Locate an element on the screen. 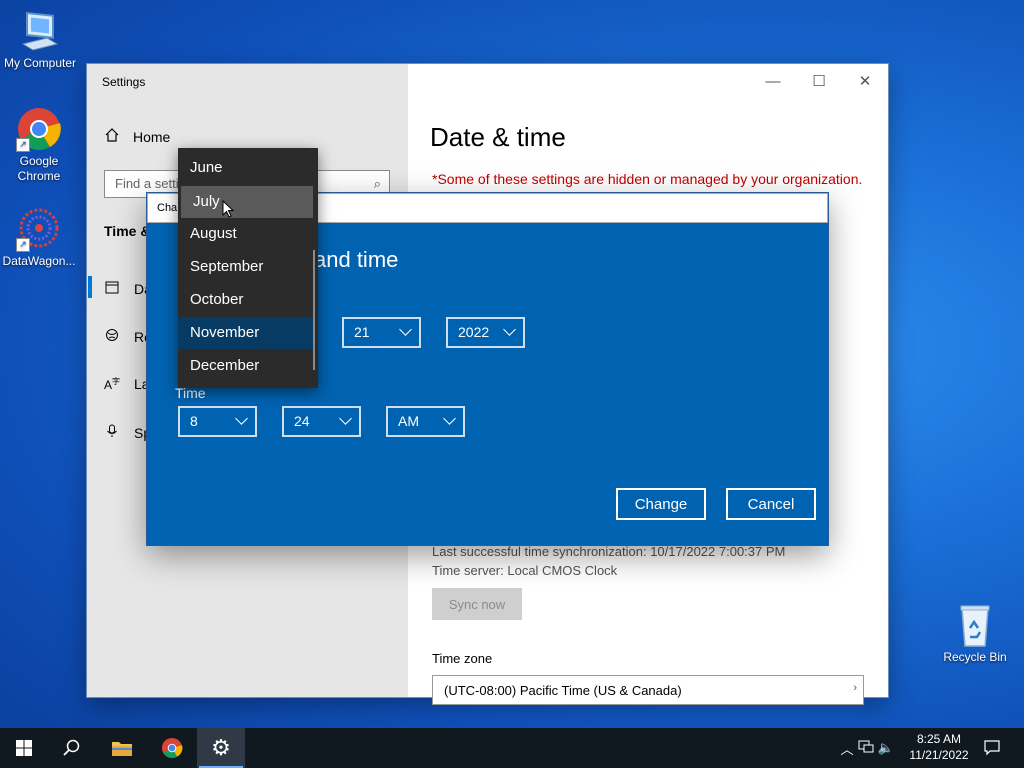 The image size is (1024, 768). close-button: ✕ is located at coordinates (865, 81).